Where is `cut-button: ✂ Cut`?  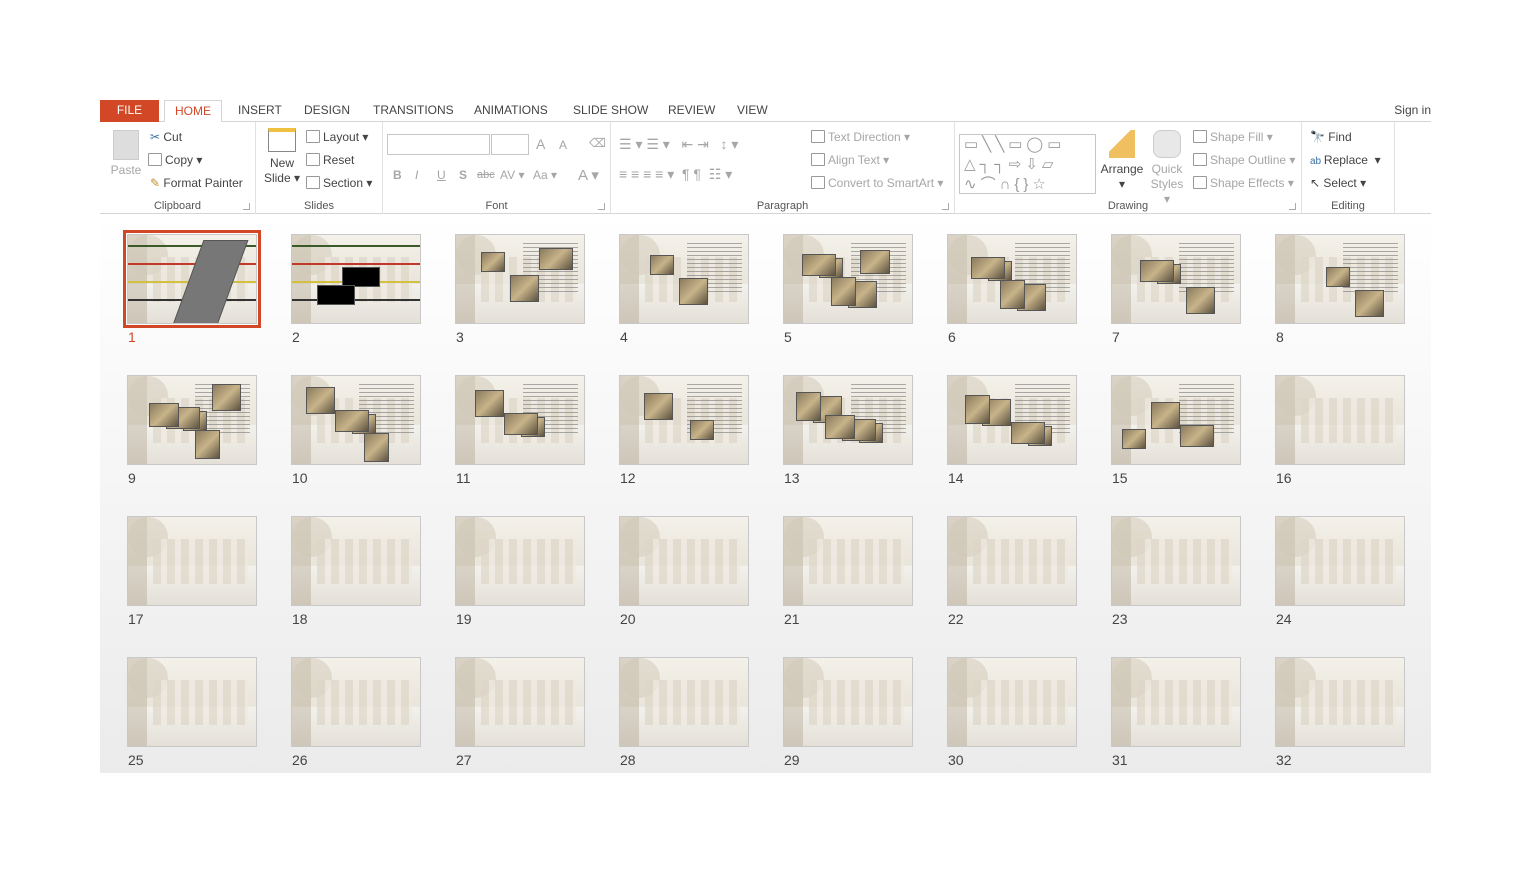 cut-button: ✂ Cut is located at coordinates (166, 137).